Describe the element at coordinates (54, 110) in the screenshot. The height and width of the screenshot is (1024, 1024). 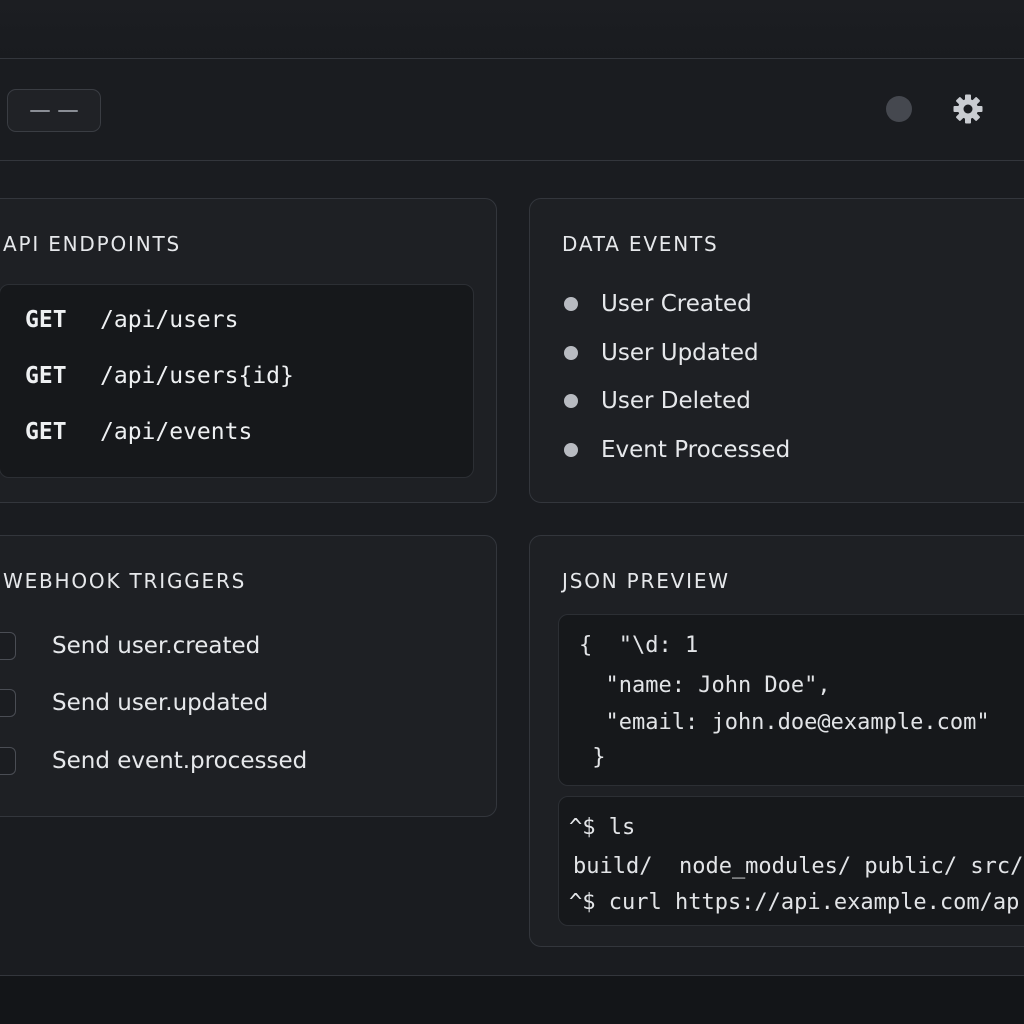
I see `menu-button` at that location.